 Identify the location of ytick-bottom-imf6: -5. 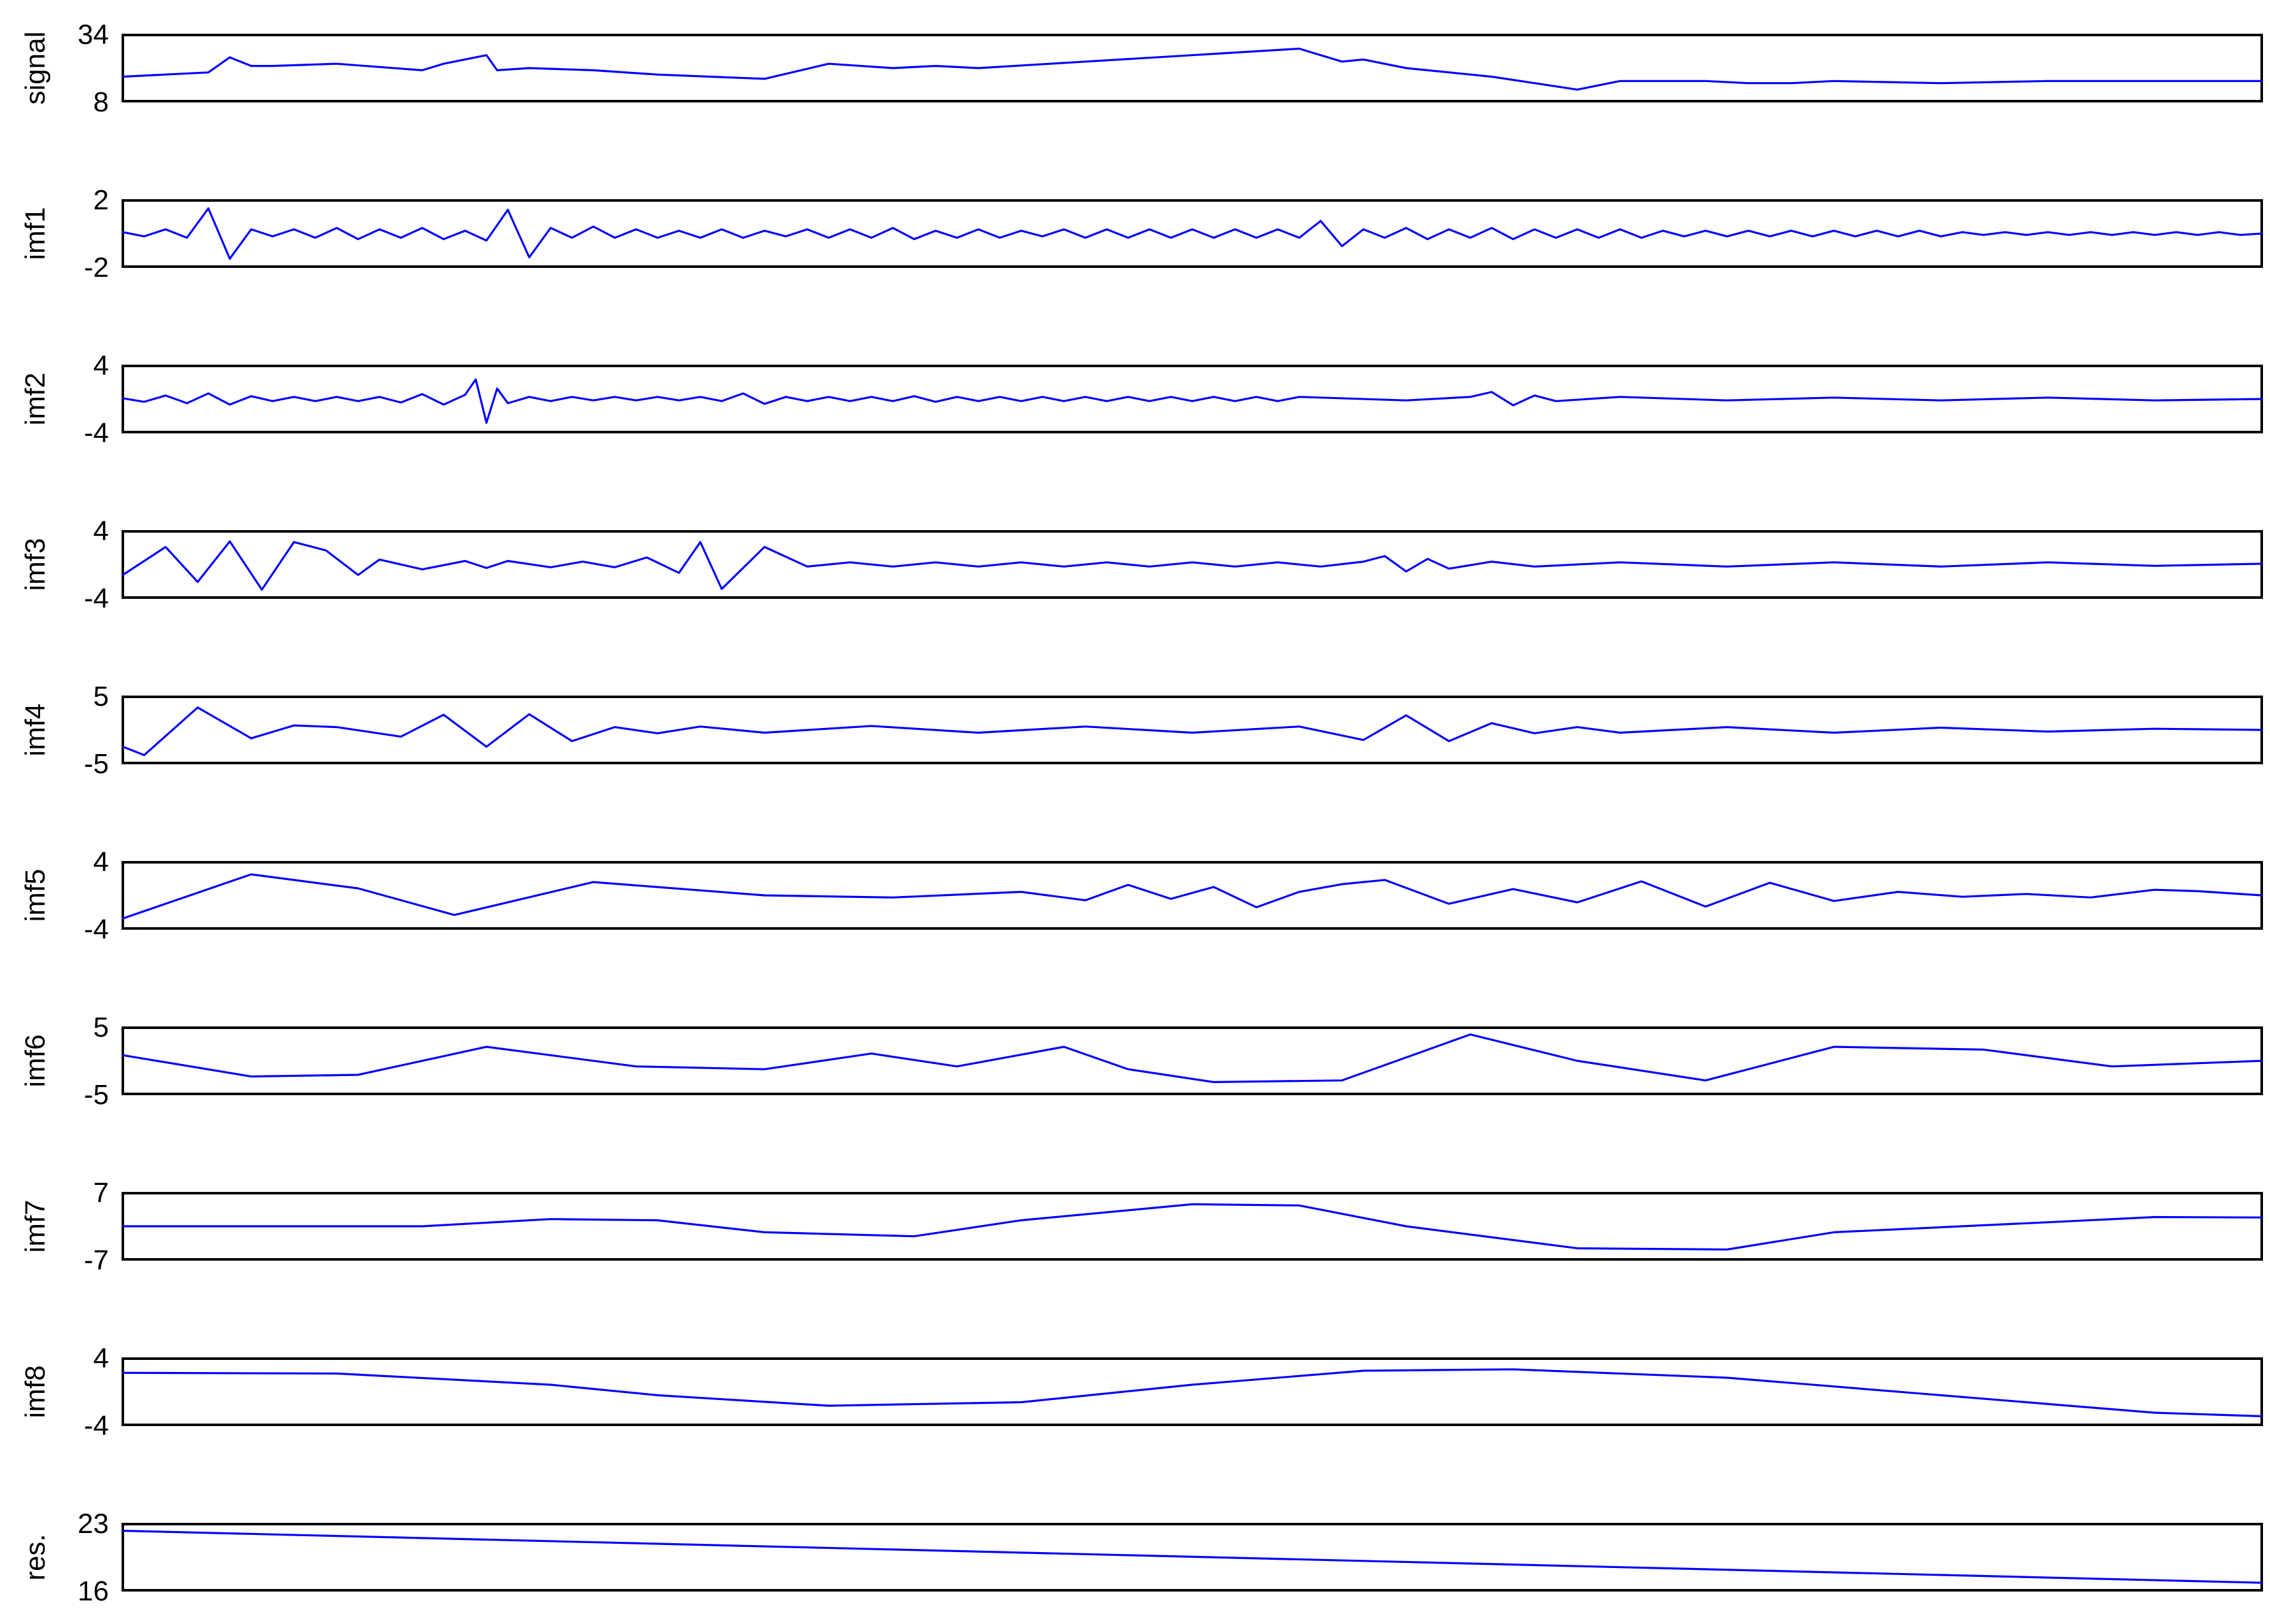
(96, 1094).